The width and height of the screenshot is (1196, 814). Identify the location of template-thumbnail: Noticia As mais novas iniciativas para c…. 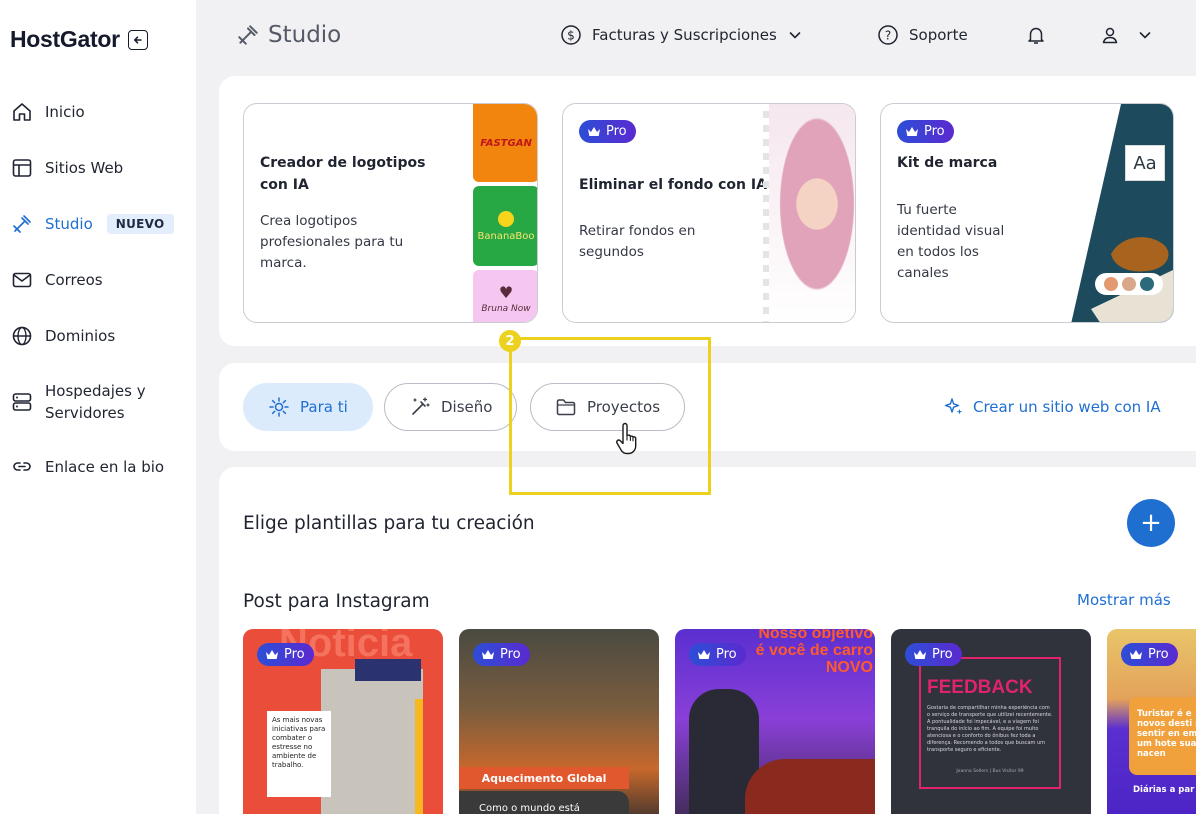
(343, 721).